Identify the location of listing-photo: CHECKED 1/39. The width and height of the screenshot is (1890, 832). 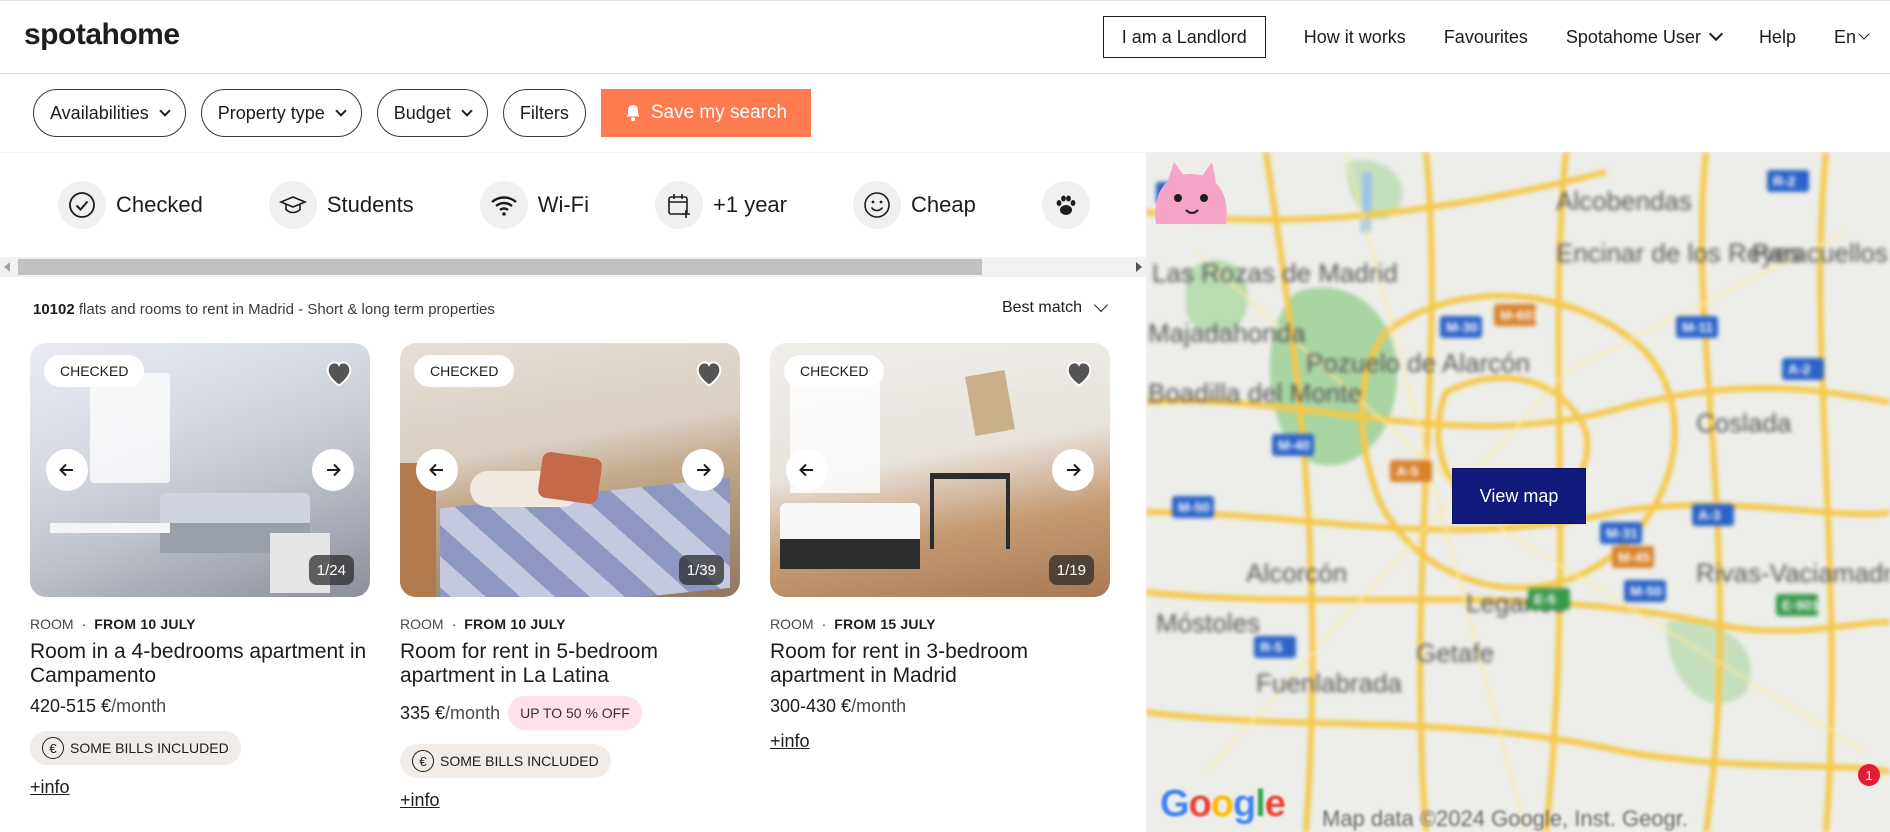
(570, 470).